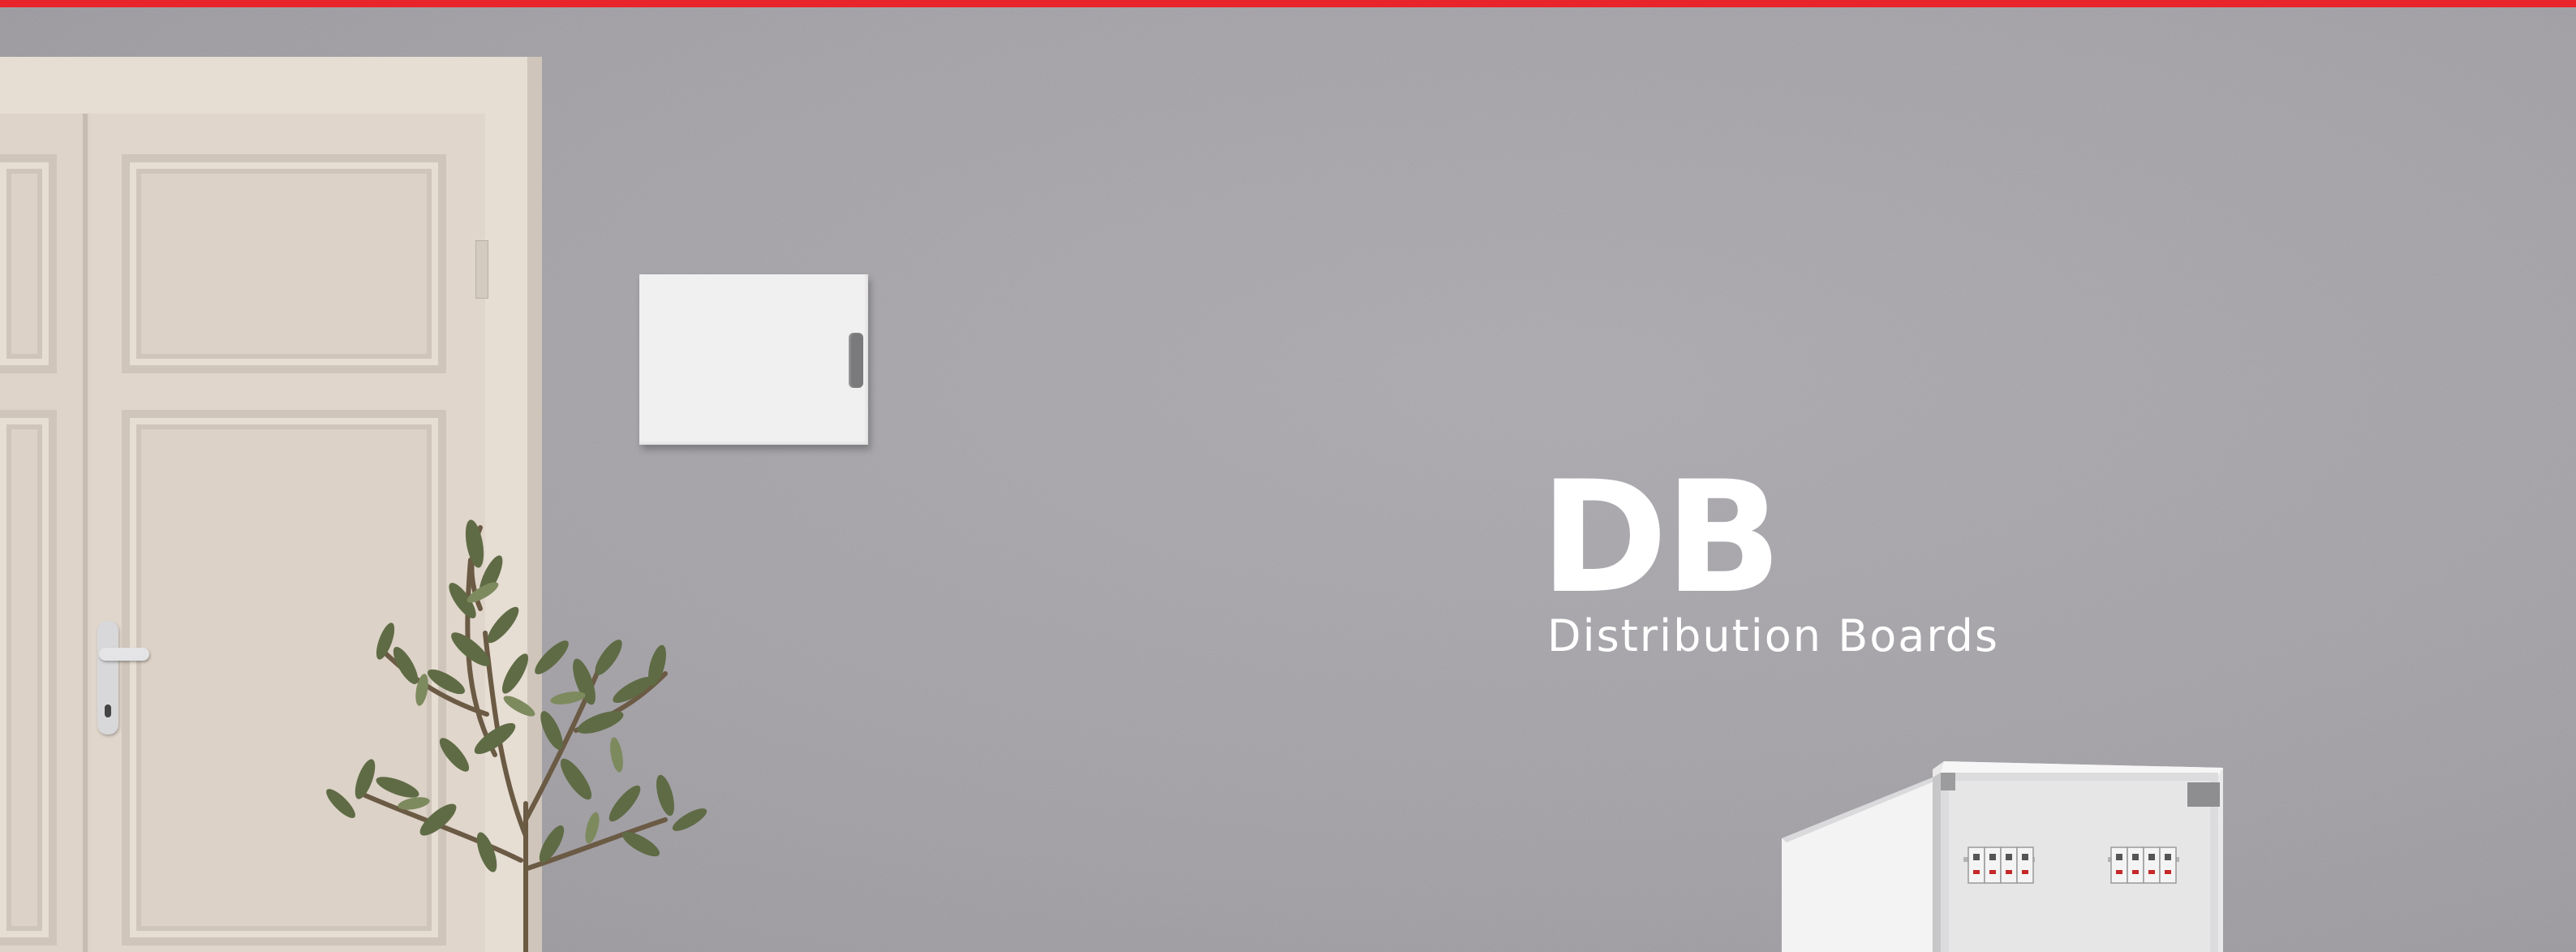 The image size is (2576, 952). Describe the element at coordinates (1774, 636) in the screenshot. I see `hero-subtitle: Distribution Boards` at that location.